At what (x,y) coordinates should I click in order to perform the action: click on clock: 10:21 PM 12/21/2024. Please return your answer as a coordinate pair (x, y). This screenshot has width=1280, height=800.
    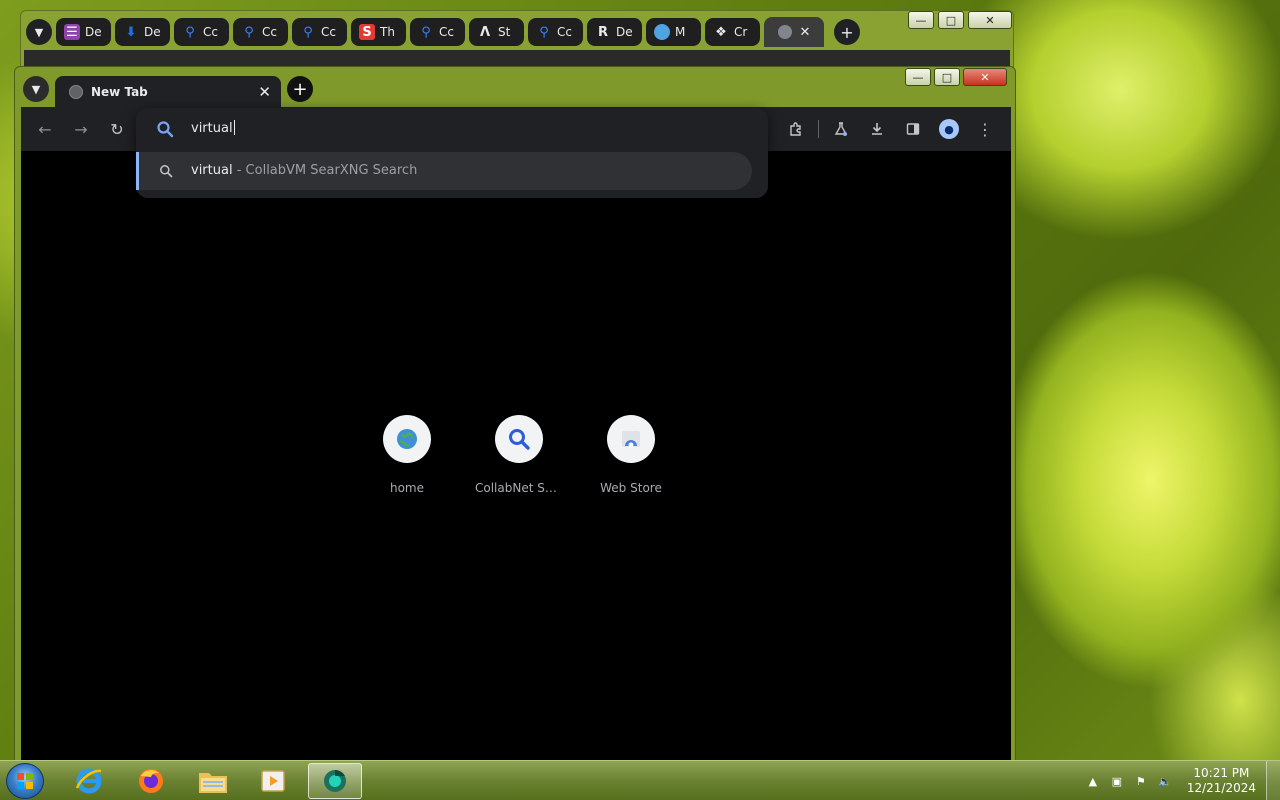
    Looking at the image, I should click on (1221, 781).